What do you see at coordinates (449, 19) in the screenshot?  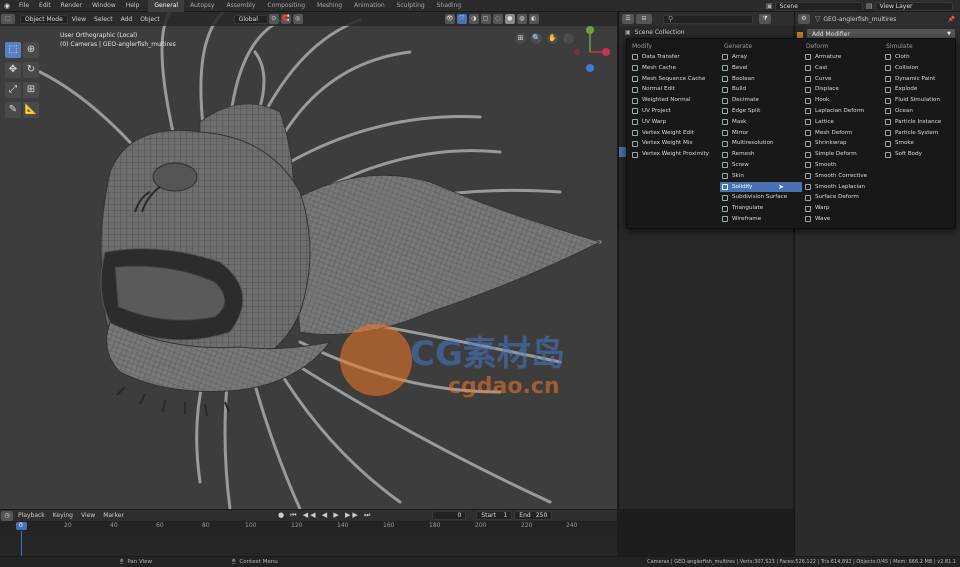 I see `visibility-icon: 👁` at bounding box center [449, 19].